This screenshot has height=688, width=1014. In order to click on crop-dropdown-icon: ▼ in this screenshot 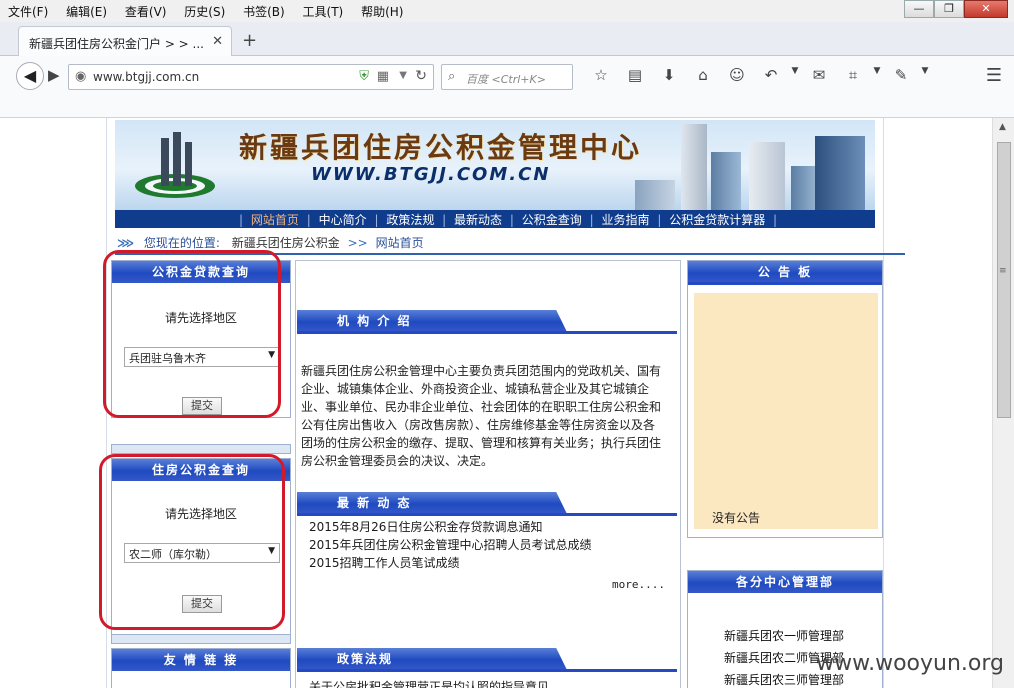, I will do `click(877, 75)`.